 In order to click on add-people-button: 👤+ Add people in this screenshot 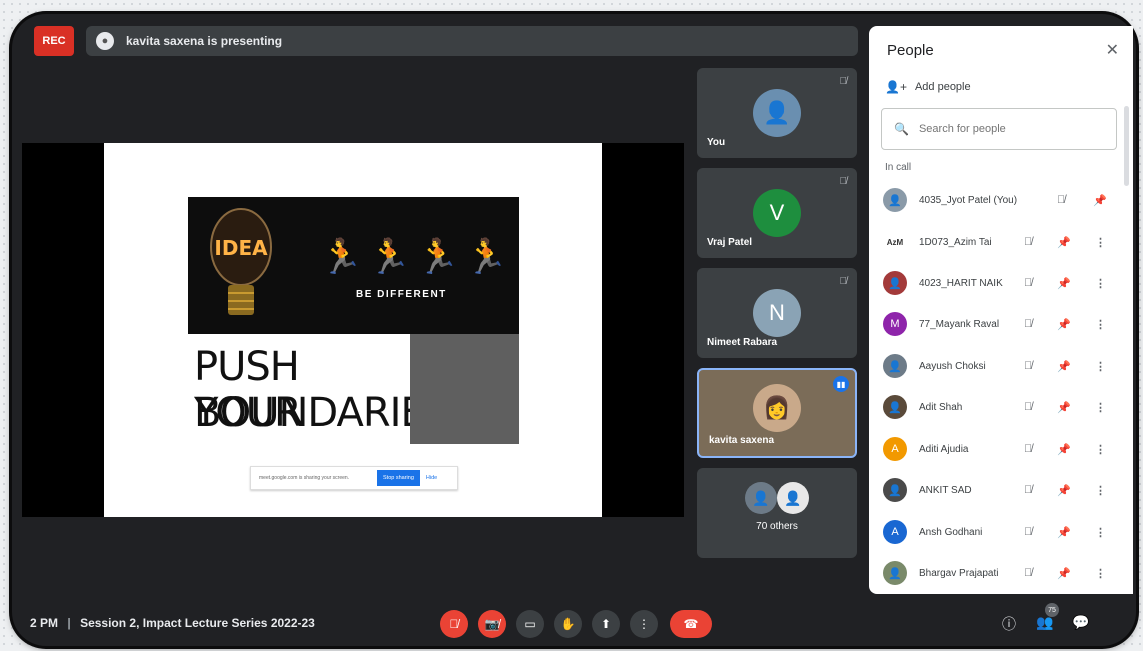, I will do `click(928, 87)`.